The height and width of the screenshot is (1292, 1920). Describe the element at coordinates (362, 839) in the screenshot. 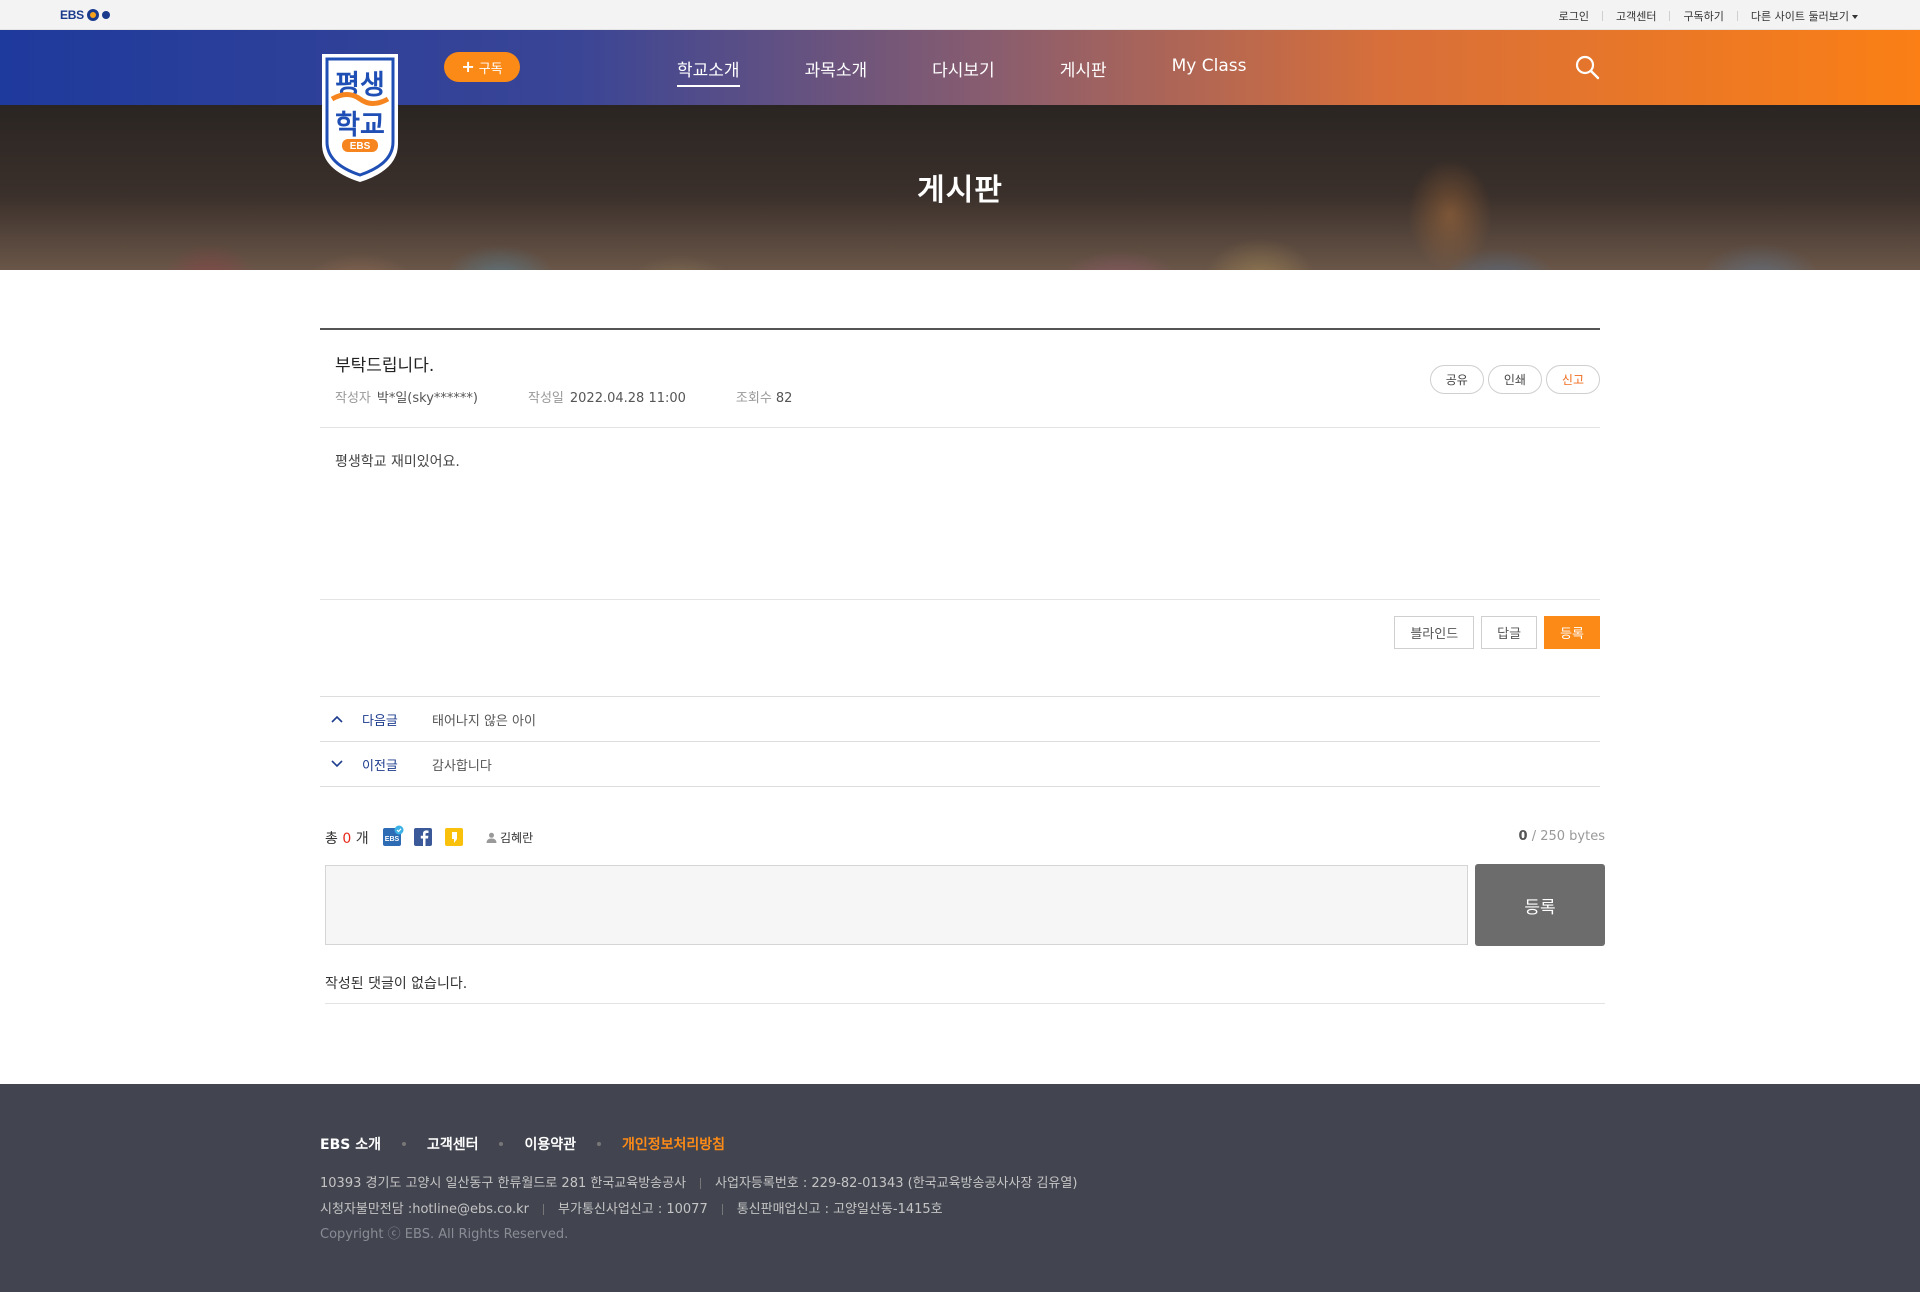

I see `comment-total-suffix: 개` at that location.